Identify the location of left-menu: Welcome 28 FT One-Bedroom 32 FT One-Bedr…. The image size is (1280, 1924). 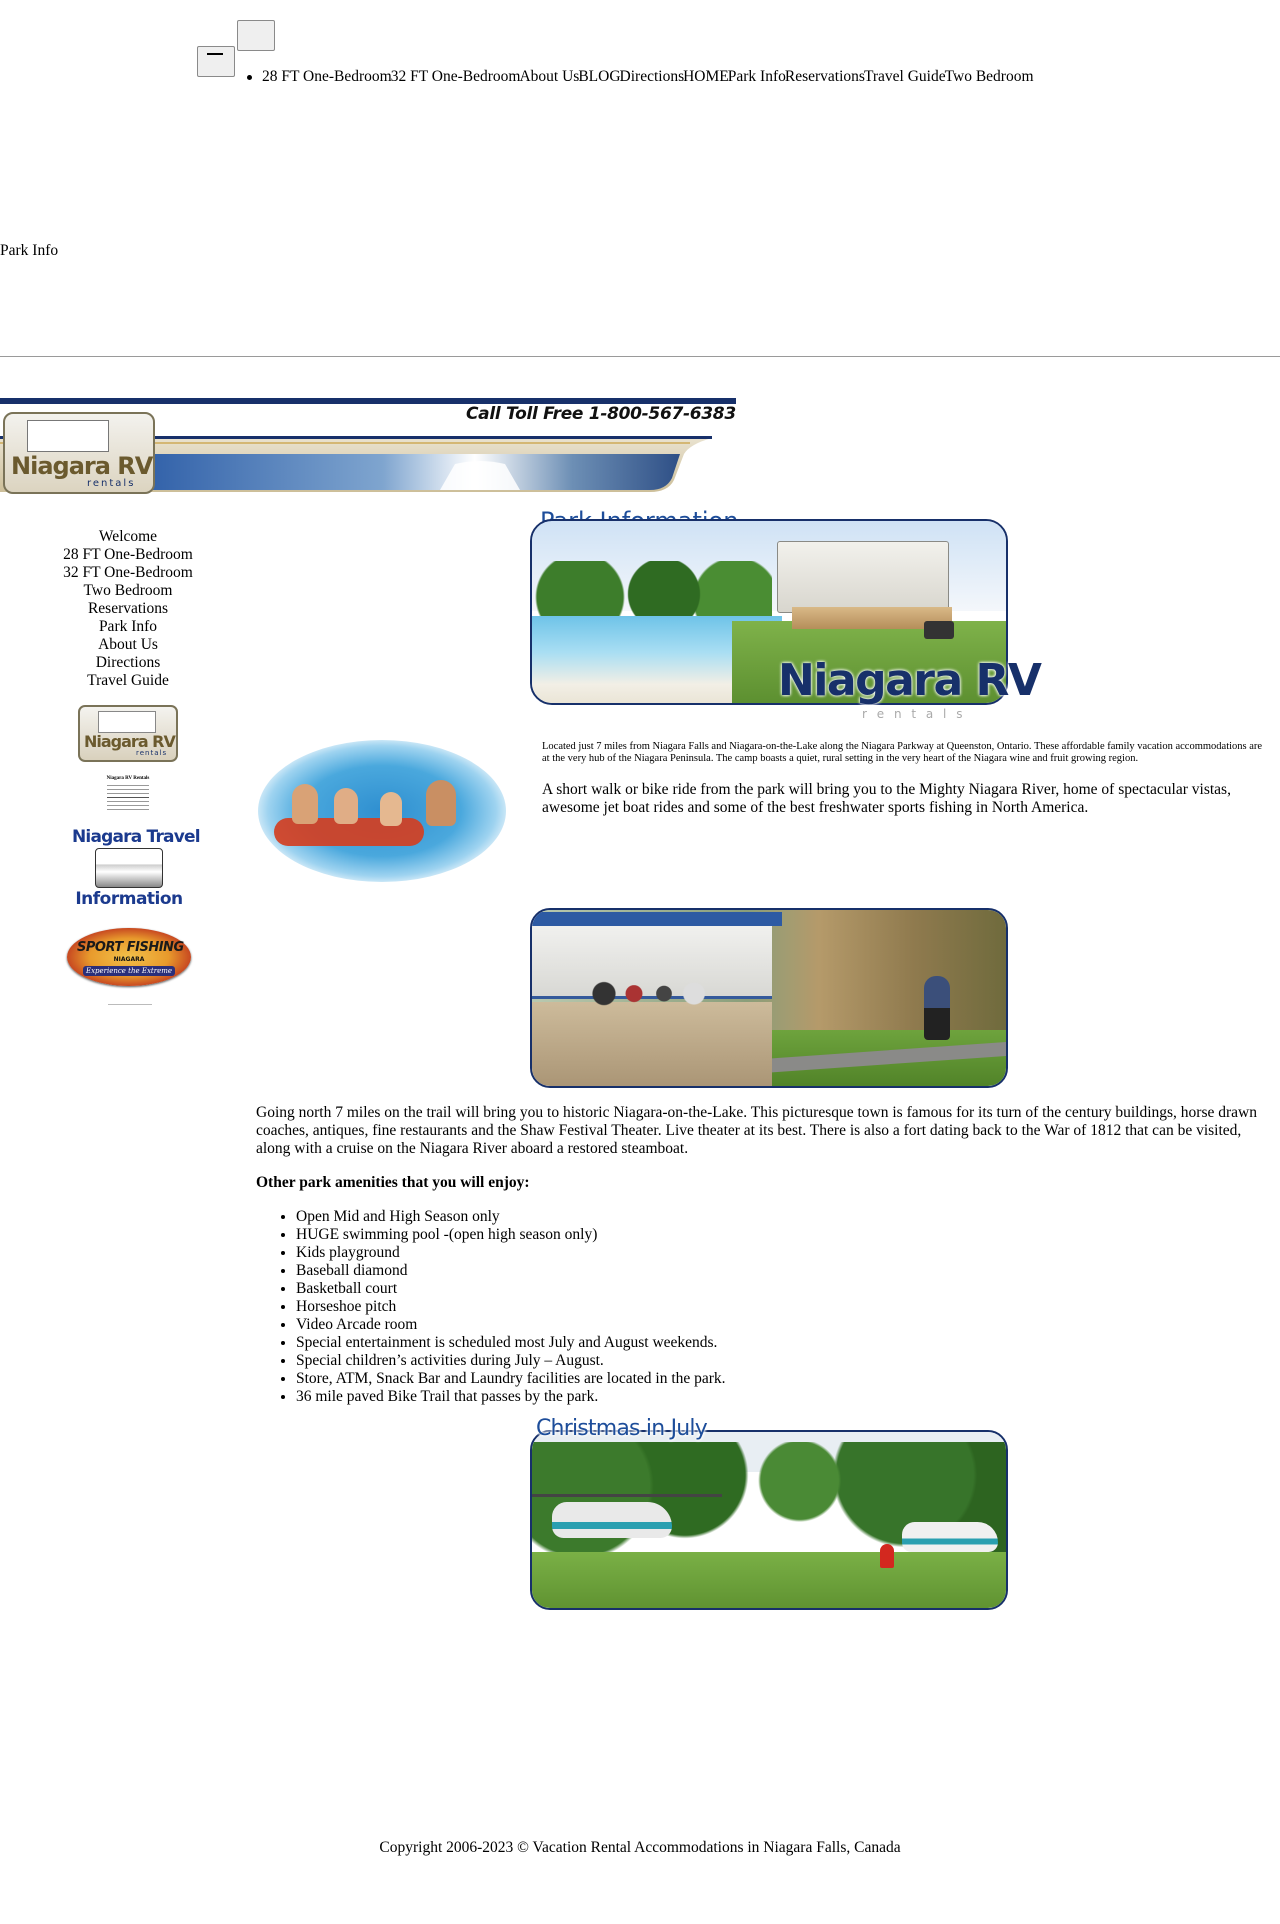
(128, 609).